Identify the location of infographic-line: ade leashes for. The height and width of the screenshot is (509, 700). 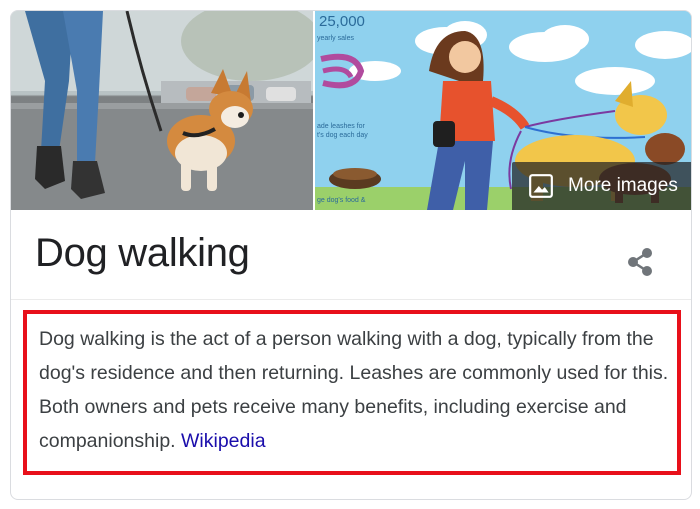
(341, 126).